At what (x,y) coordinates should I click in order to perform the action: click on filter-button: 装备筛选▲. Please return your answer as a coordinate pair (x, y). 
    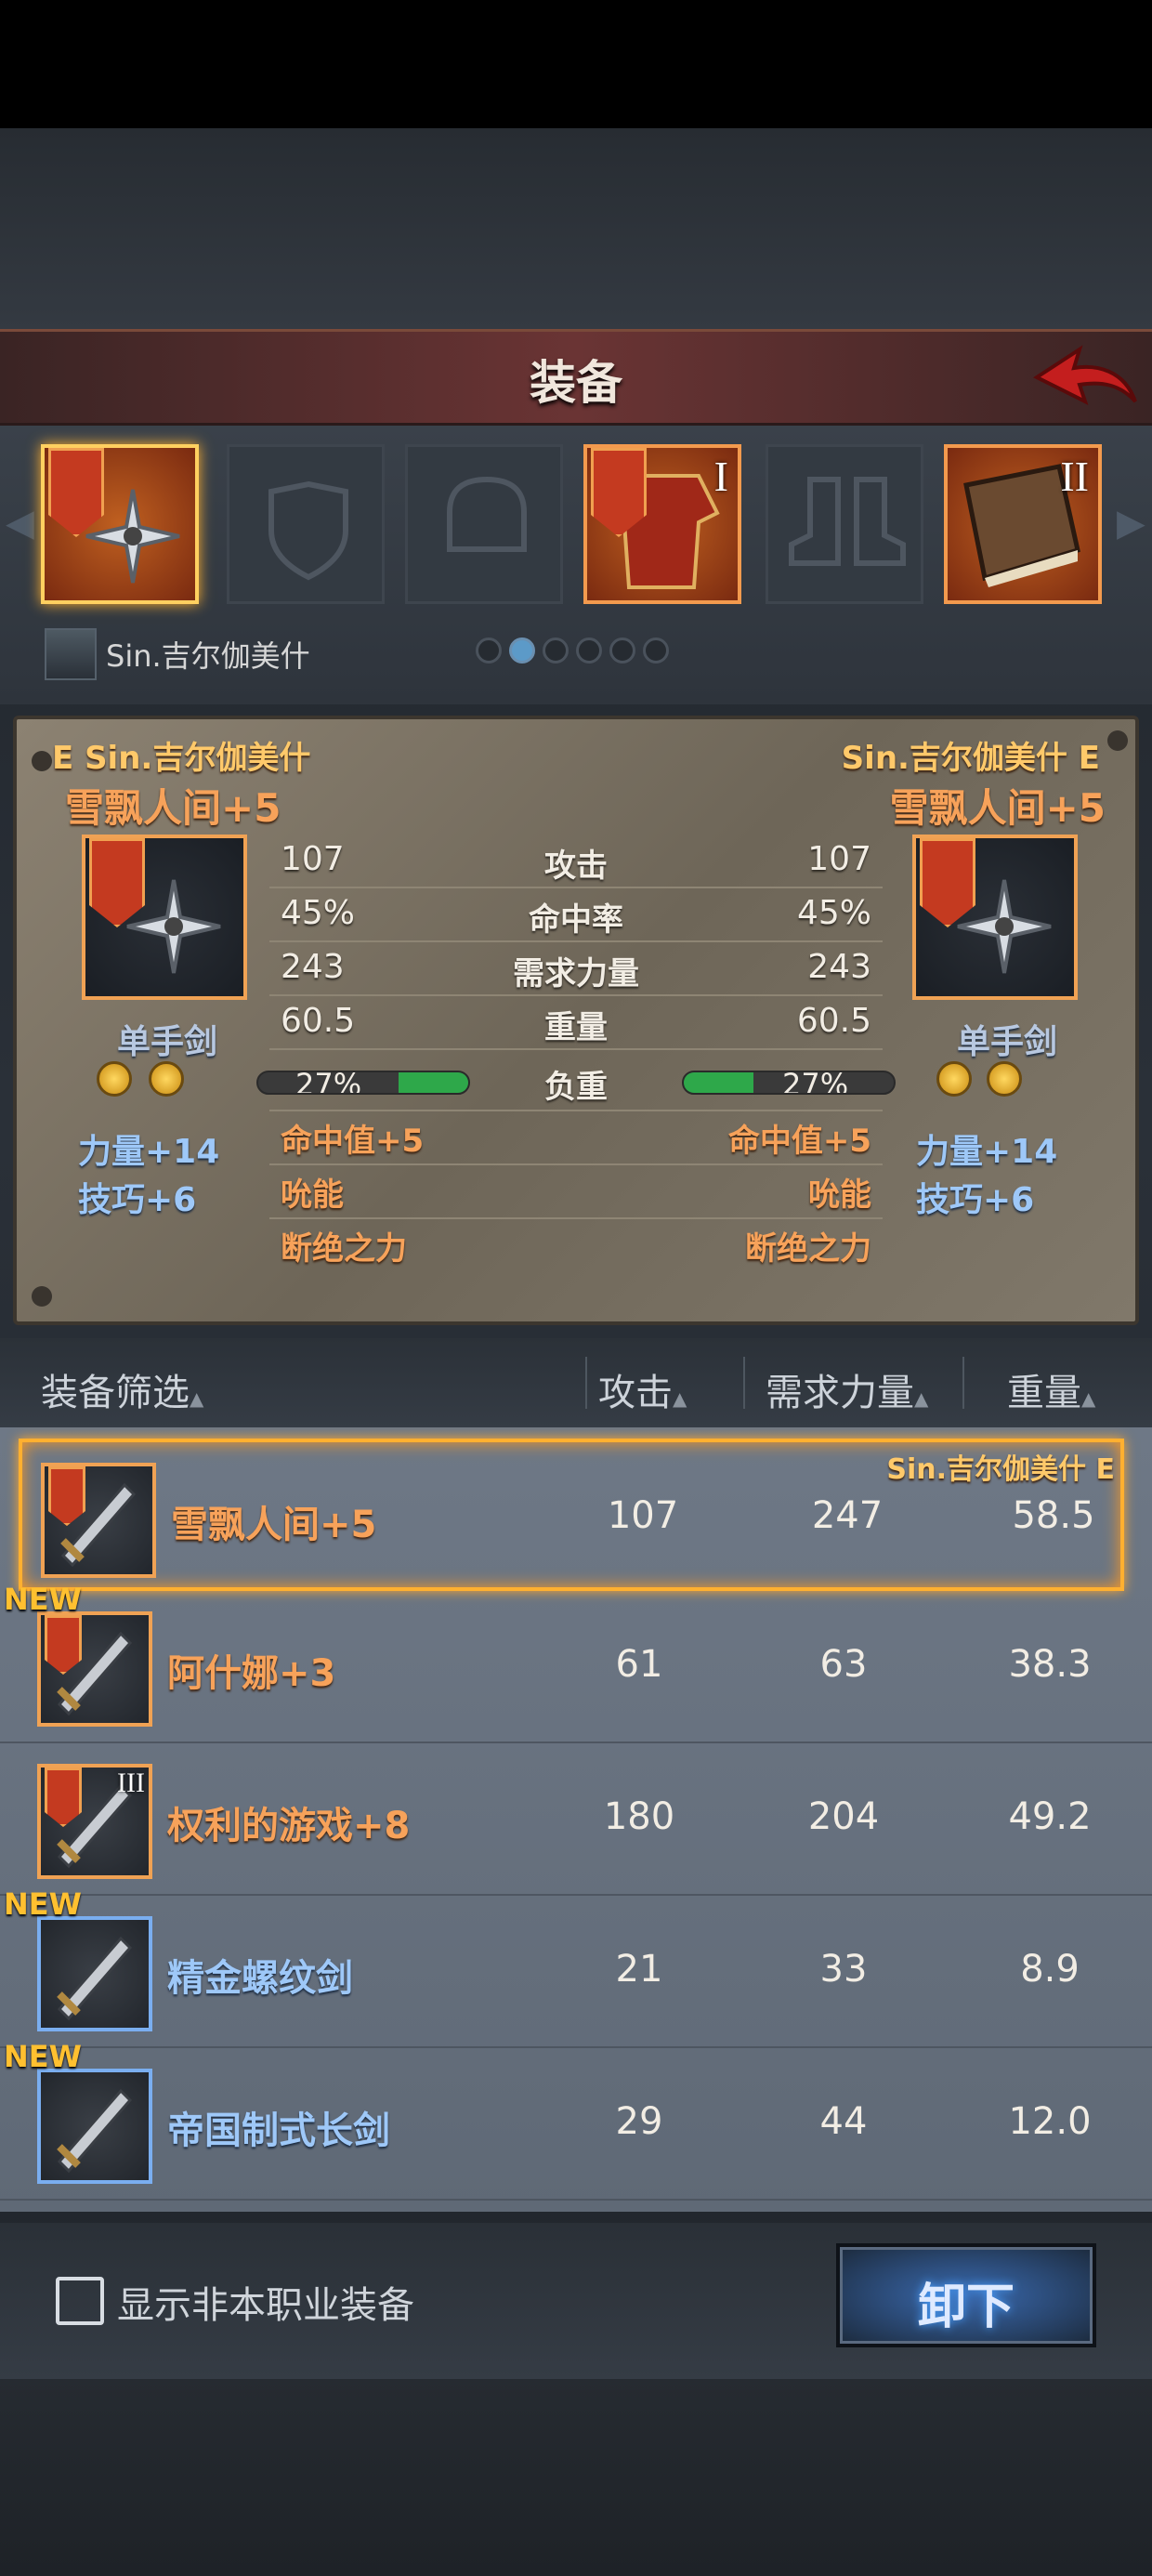
    Looking at the image, I should click on (122, 1389).